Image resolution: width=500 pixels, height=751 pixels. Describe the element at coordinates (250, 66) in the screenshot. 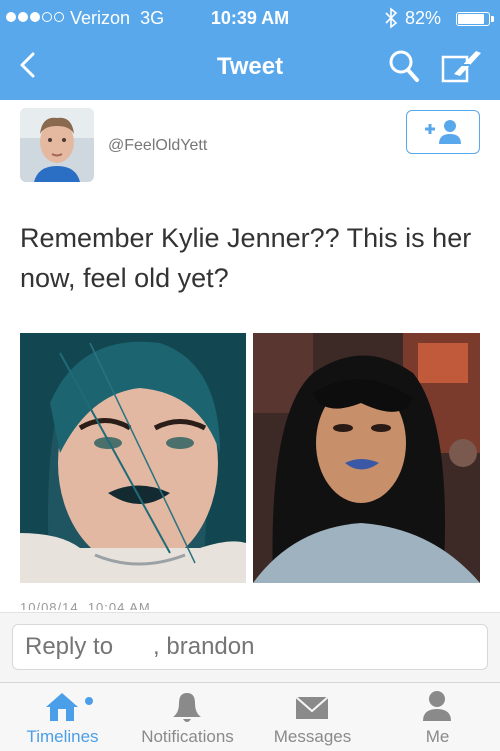

I see `page-title: Tweet` at that location.